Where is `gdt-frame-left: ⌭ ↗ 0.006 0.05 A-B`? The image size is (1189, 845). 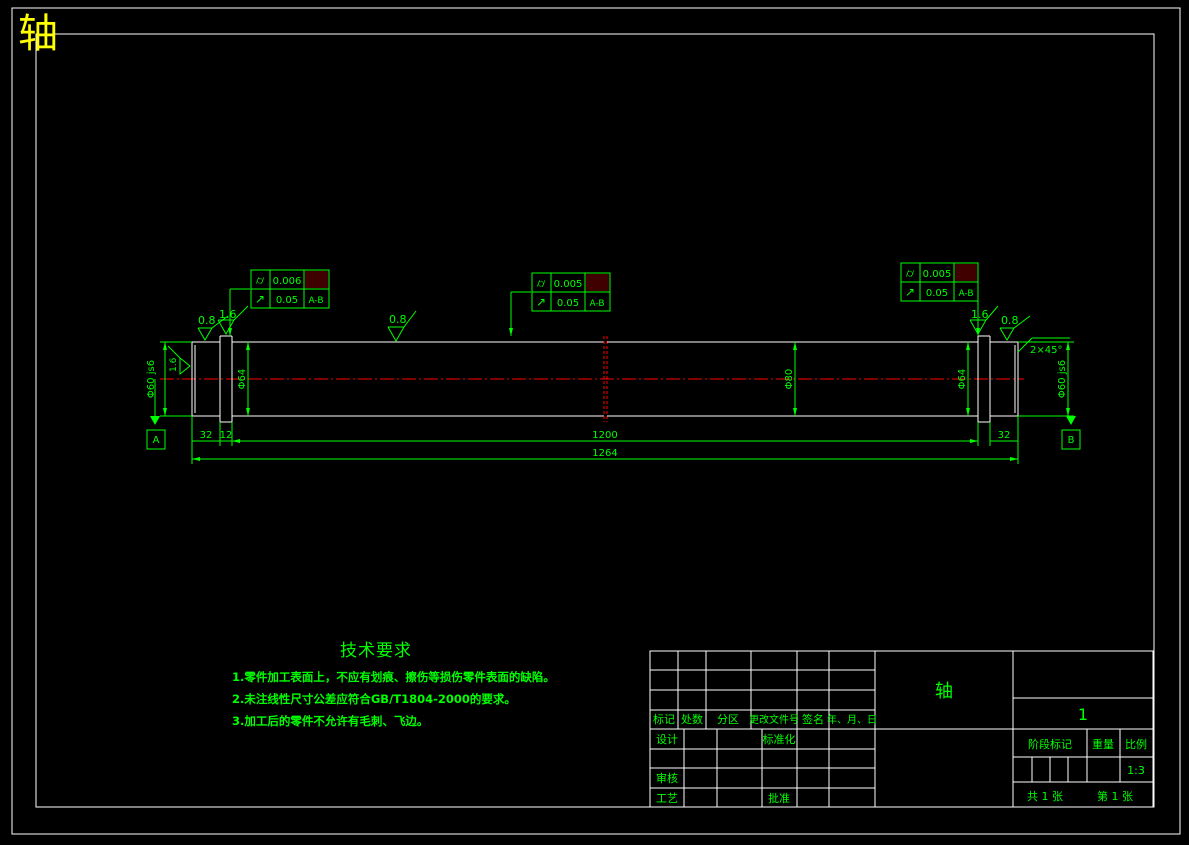 gdt-frame-left: ⌭ ↗ 0.006 0.05 A-B is located at coordinates (290, 289).